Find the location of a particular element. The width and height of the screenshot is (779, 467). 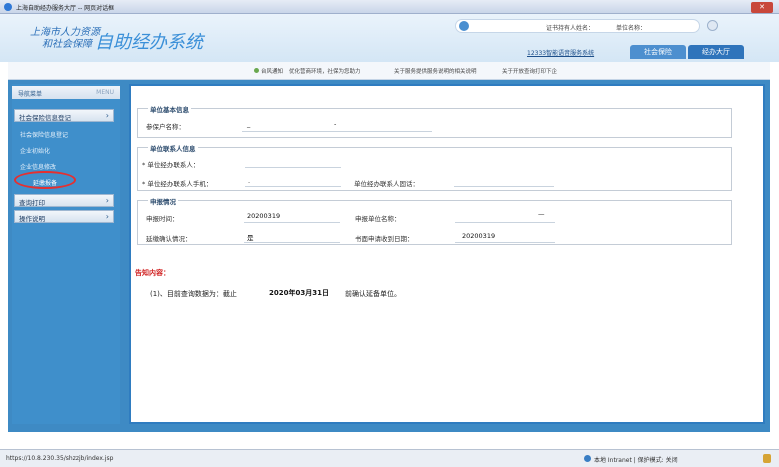

unit-basic-info-section: 单位基本信息 is located at coordinates (434, 121).